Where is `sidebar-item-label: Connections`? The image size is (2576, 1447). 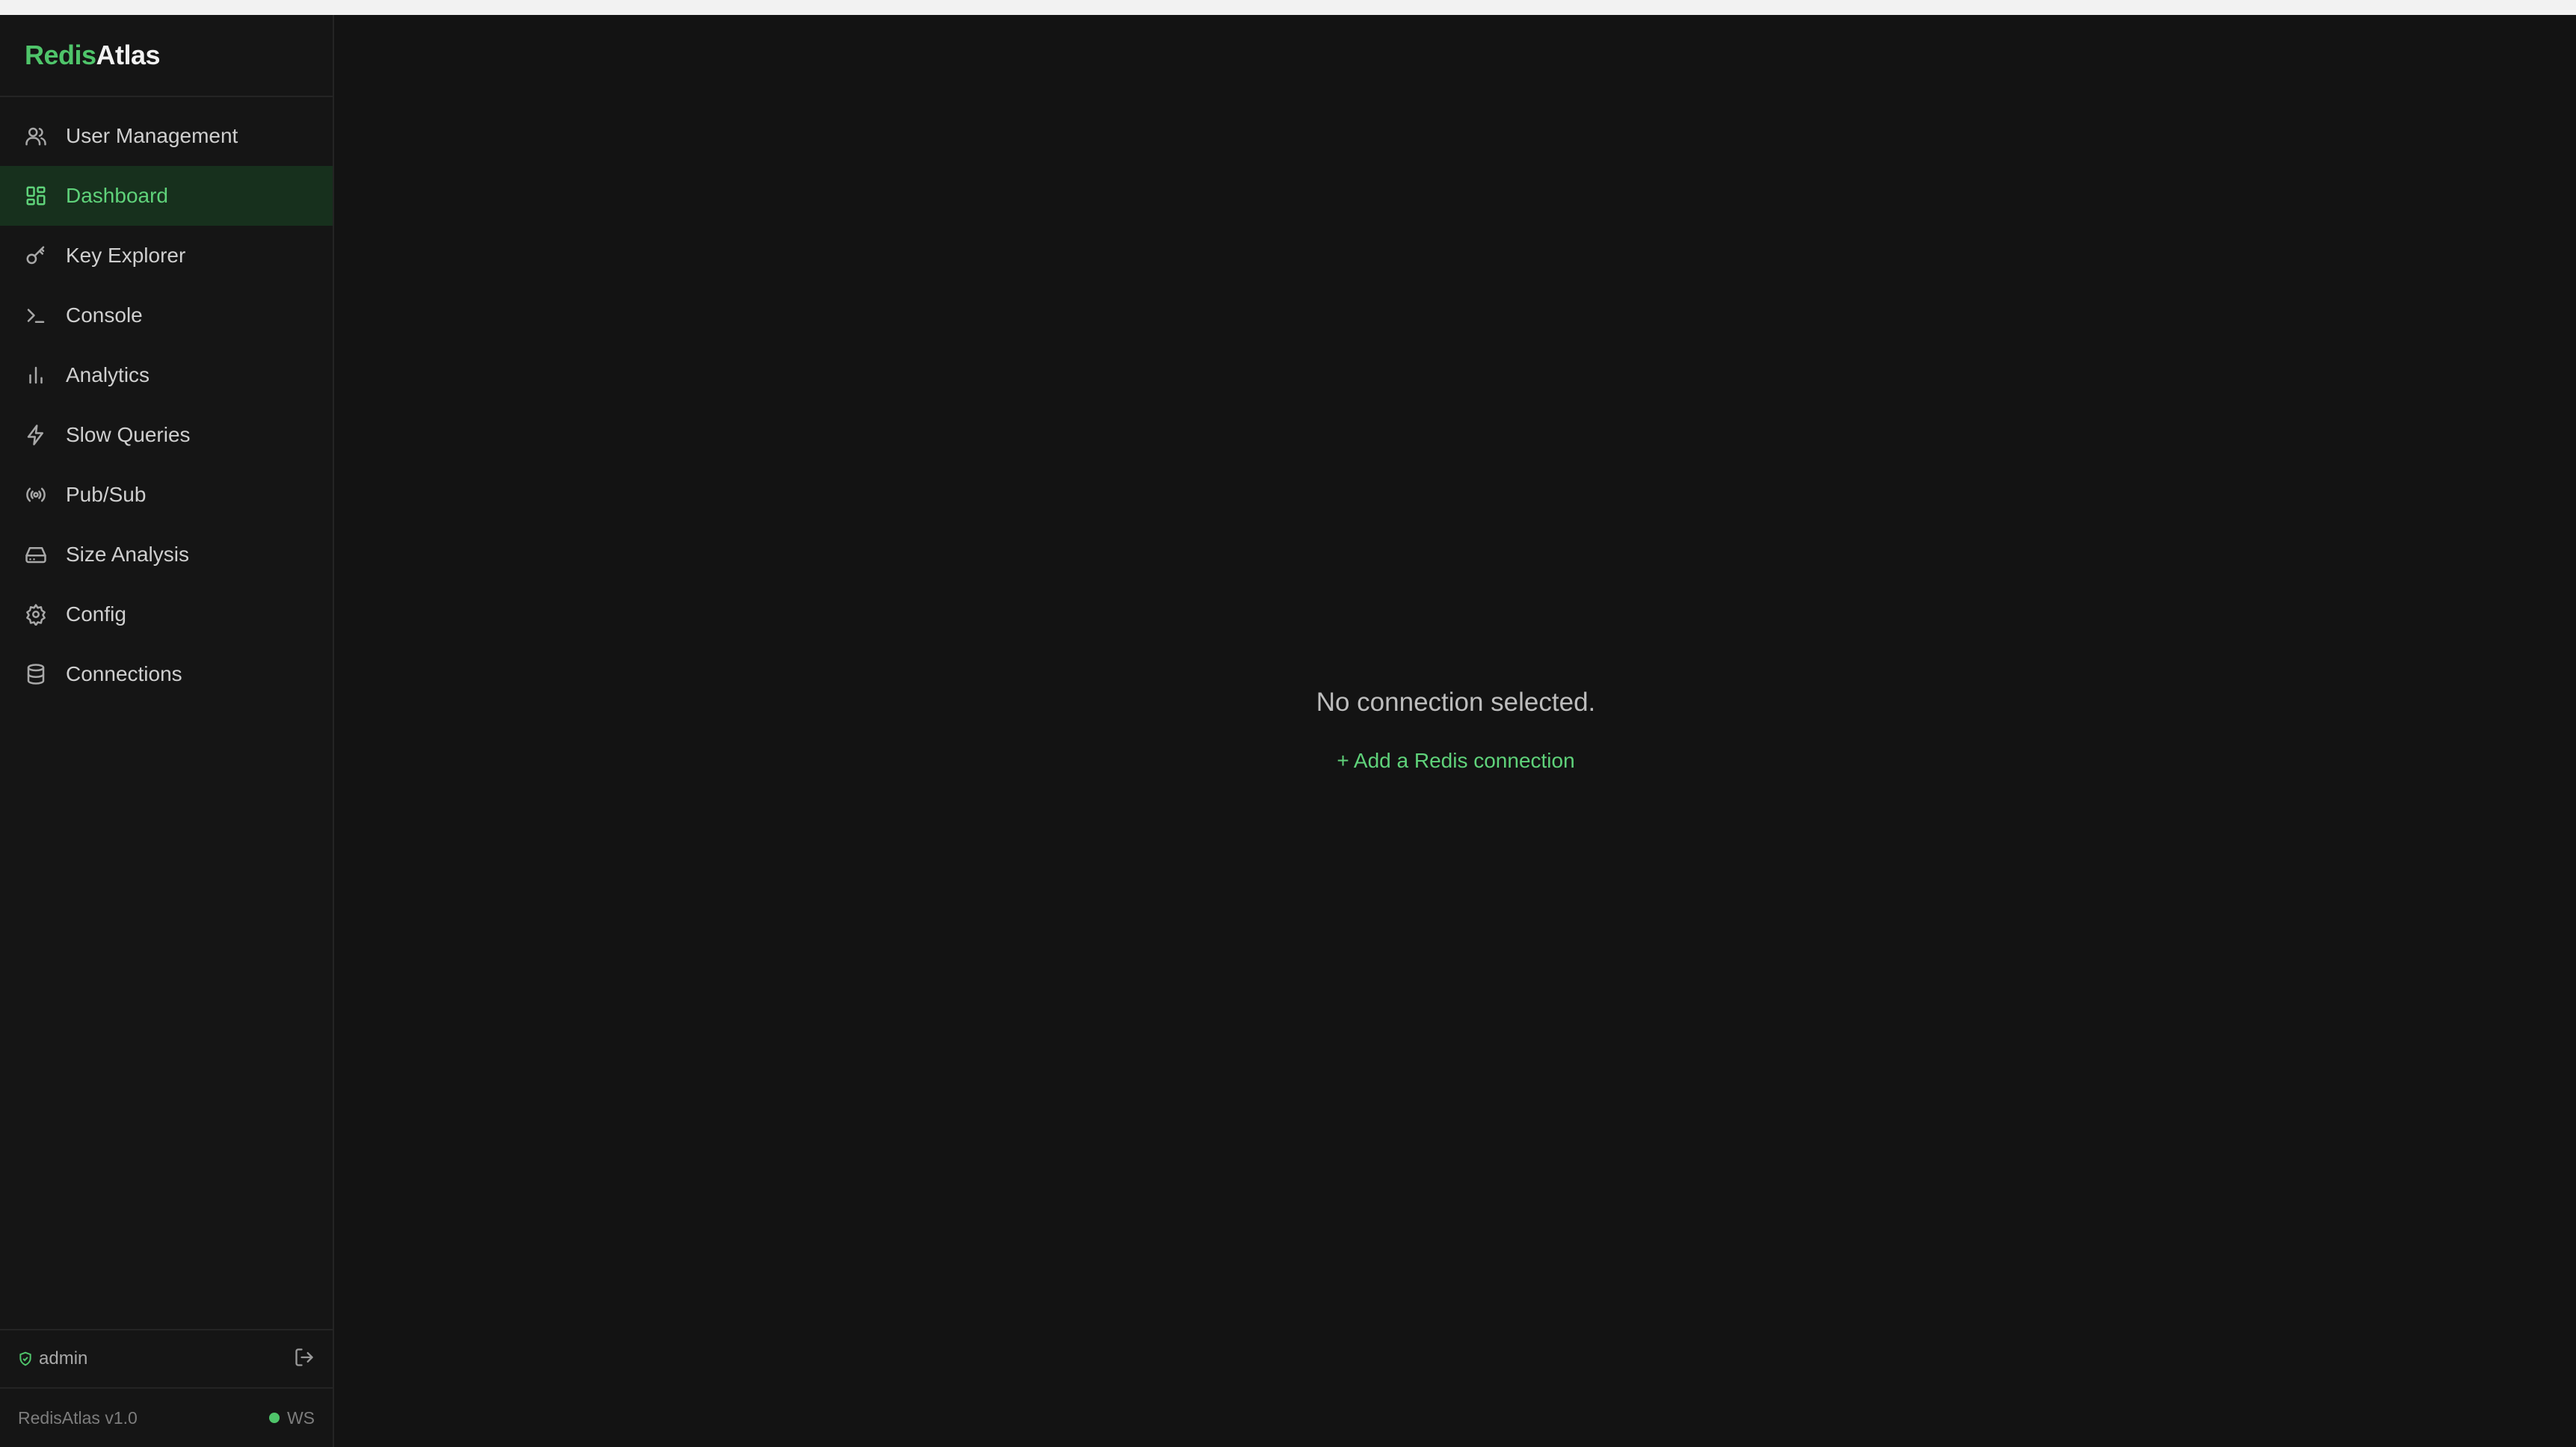
sidebar-item-label: Connections is located at coordinates (124, 673).